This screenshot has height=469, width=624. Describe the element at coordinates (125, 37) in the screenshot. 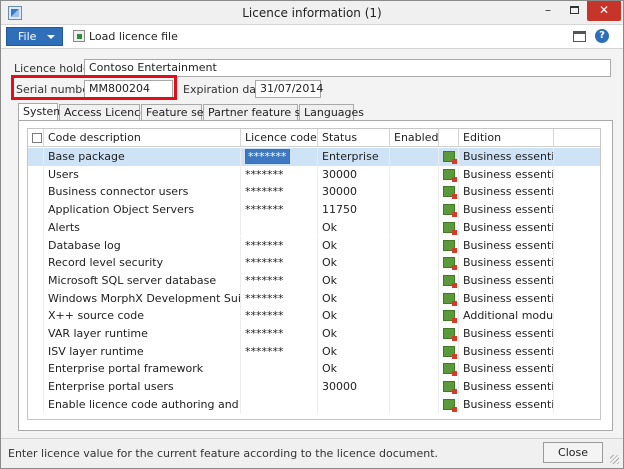

I see `load-licence-file-button: Load licence file` at that location.